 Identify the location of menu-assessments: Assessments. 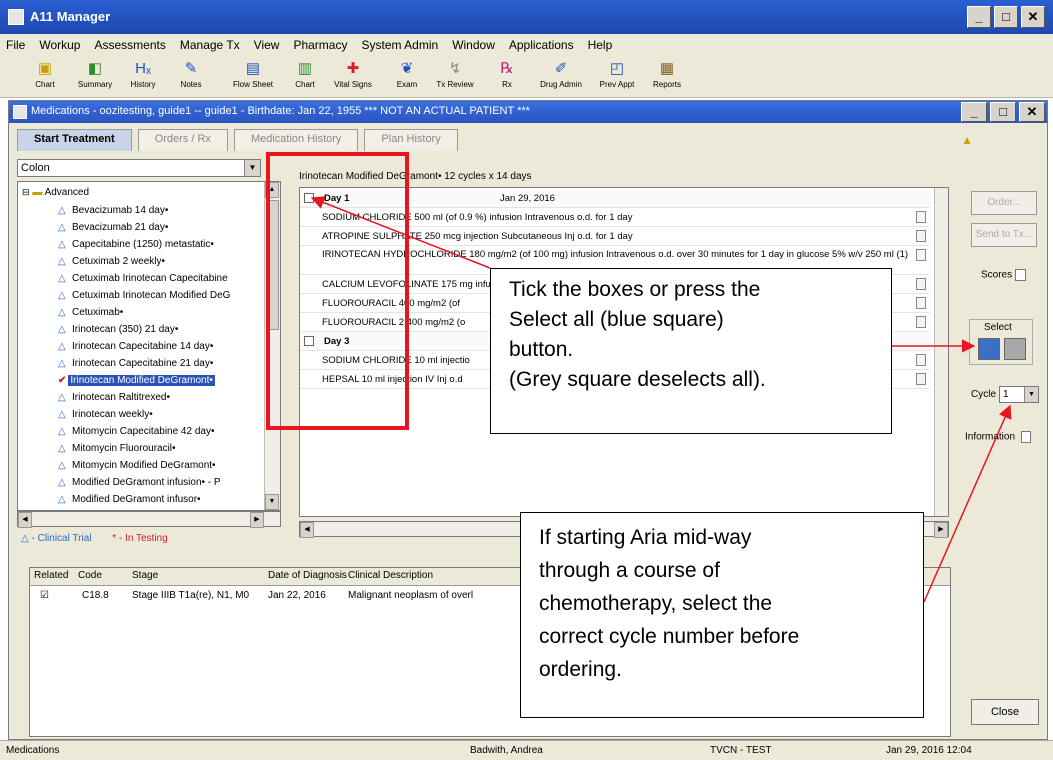
(129, 45).